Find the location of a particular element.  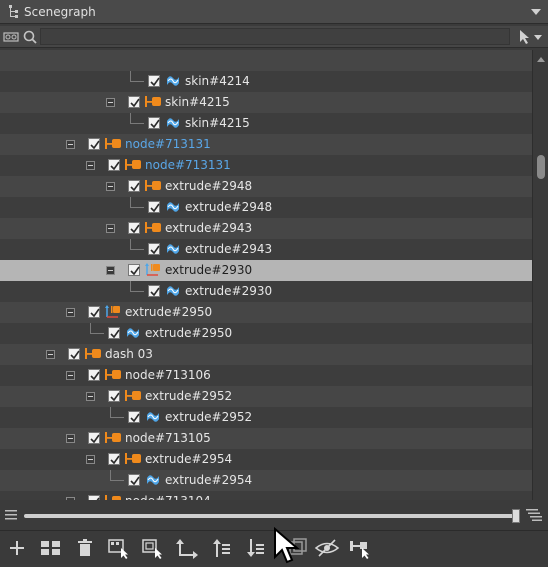

add-icon is located at coordinates (17, 548).